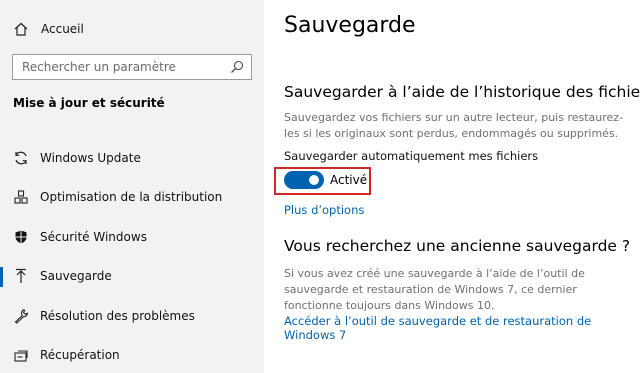 Image resolution: width=640 pixels, height=373 pixels. I want to click on delivery-optimization-icon, so click(21, 197).